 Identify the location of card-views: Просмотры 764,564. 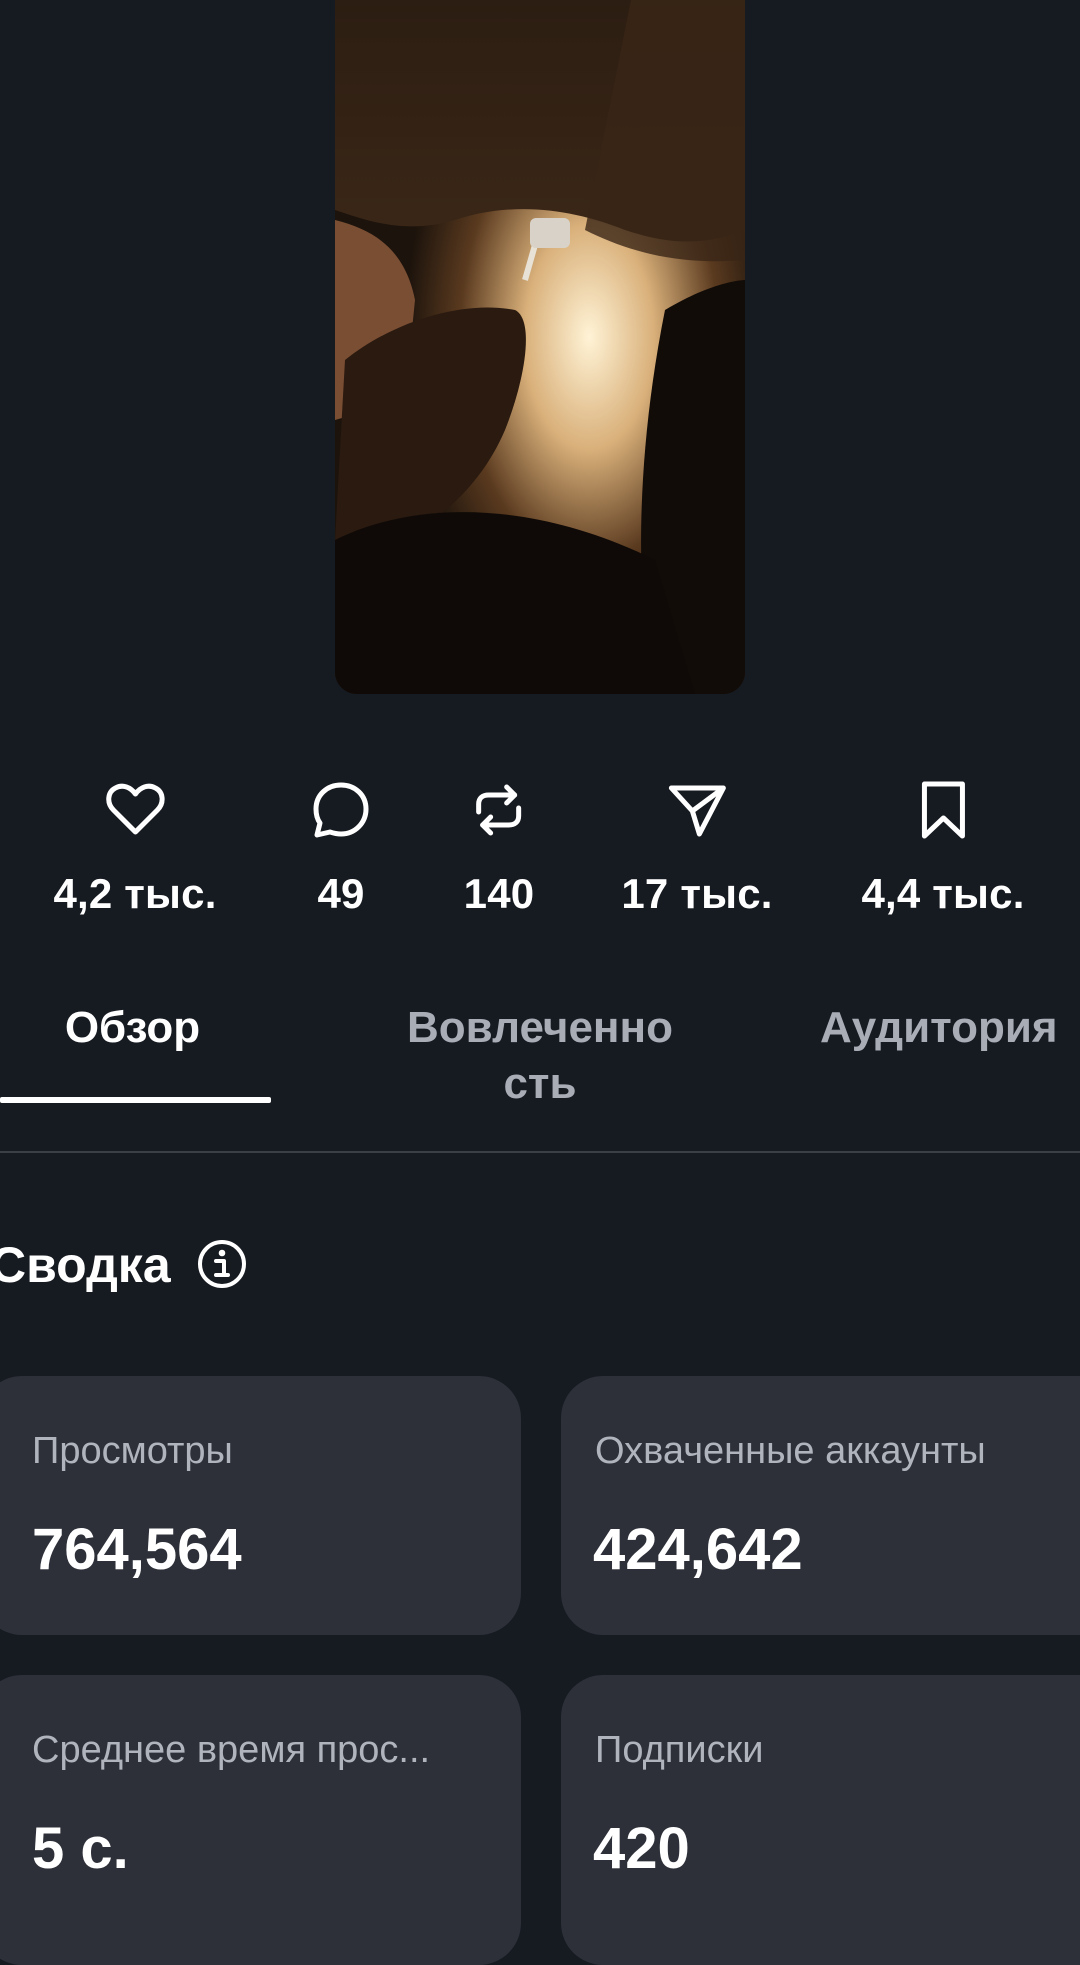
(260, 1505).